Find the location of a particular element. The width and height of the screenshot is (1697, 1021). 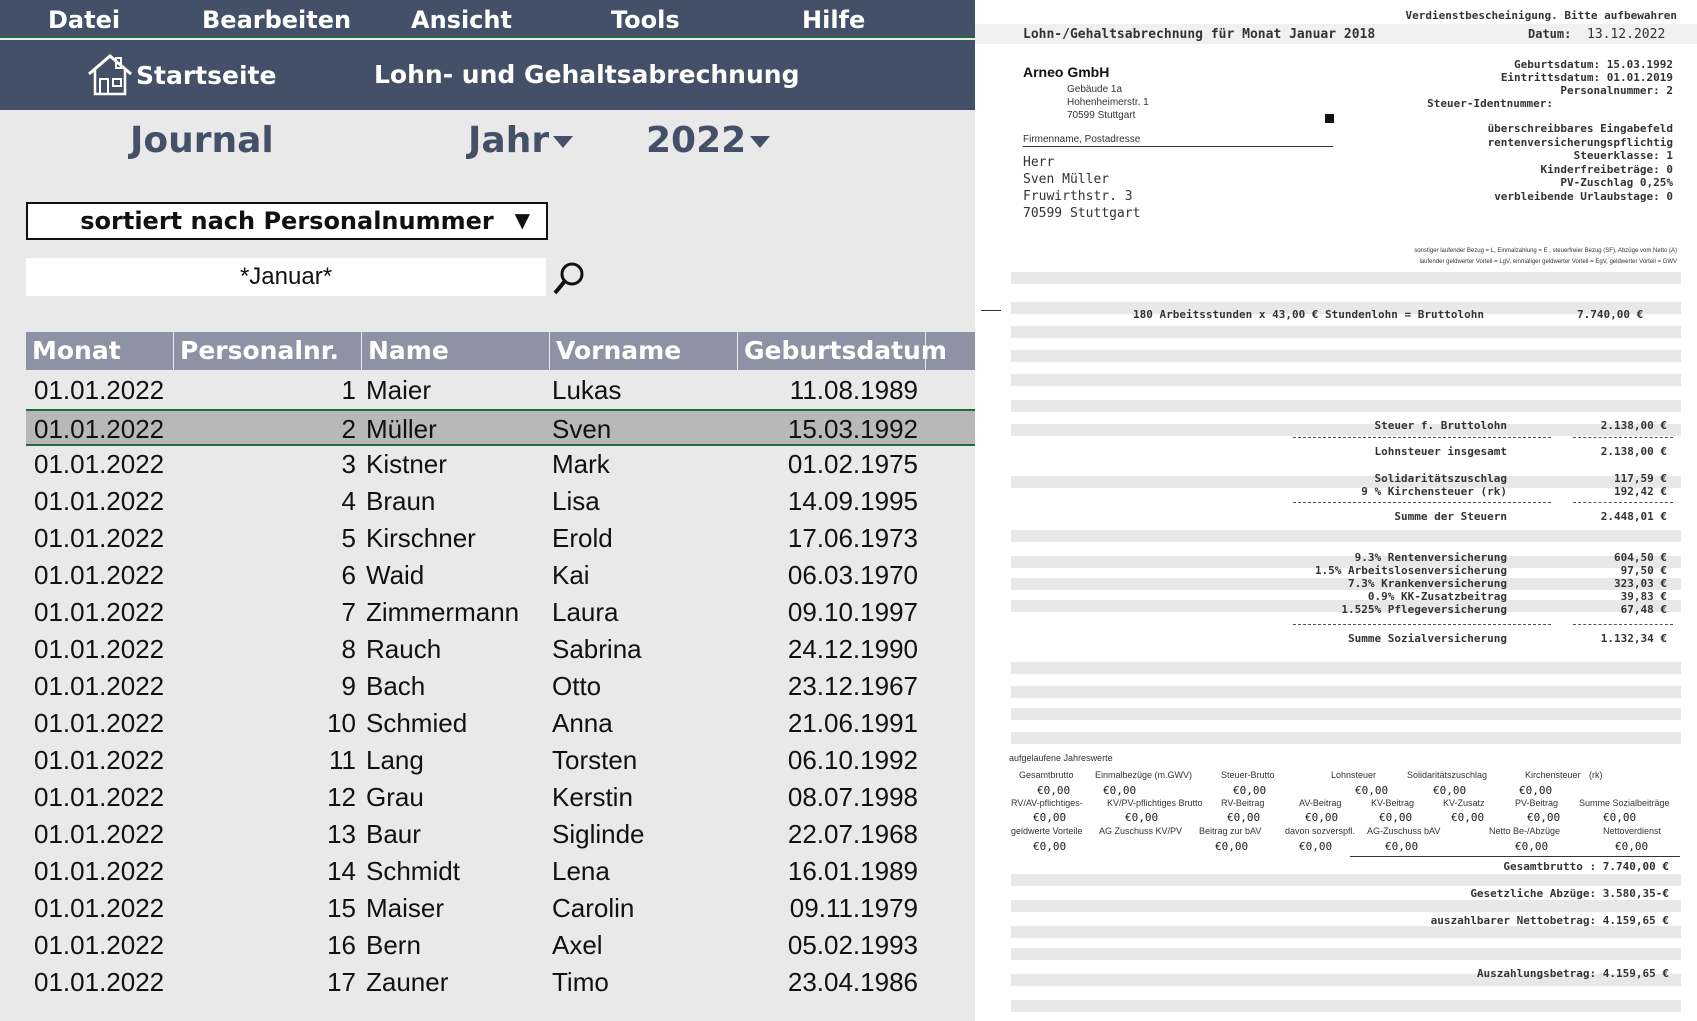

table-row: 01.01.2022 13 Baur Siglinde 22.07.1968 is located at coordinates (500, 834).